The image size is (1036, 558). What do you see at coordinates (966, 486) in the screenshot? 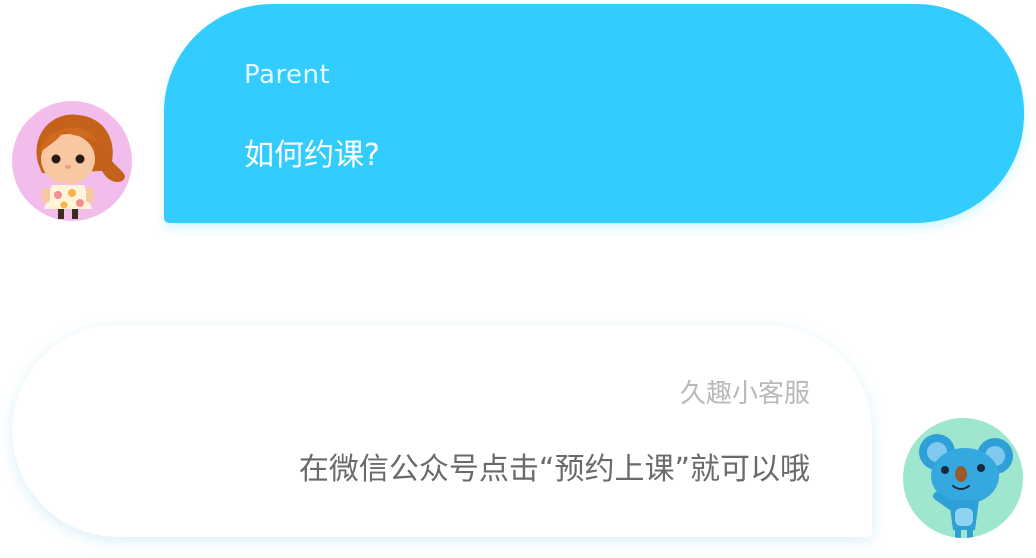
I see `koala-avatar-icon` at bounding box center [966, 486].